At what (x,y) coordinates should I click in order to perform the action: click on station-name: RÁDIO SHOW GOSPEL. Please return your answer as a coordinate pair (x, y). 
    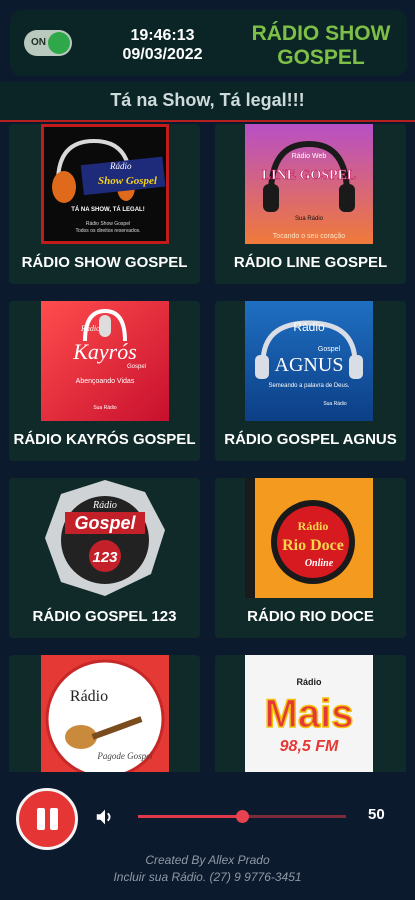
    Looking at the image, I should click on (104, 262).